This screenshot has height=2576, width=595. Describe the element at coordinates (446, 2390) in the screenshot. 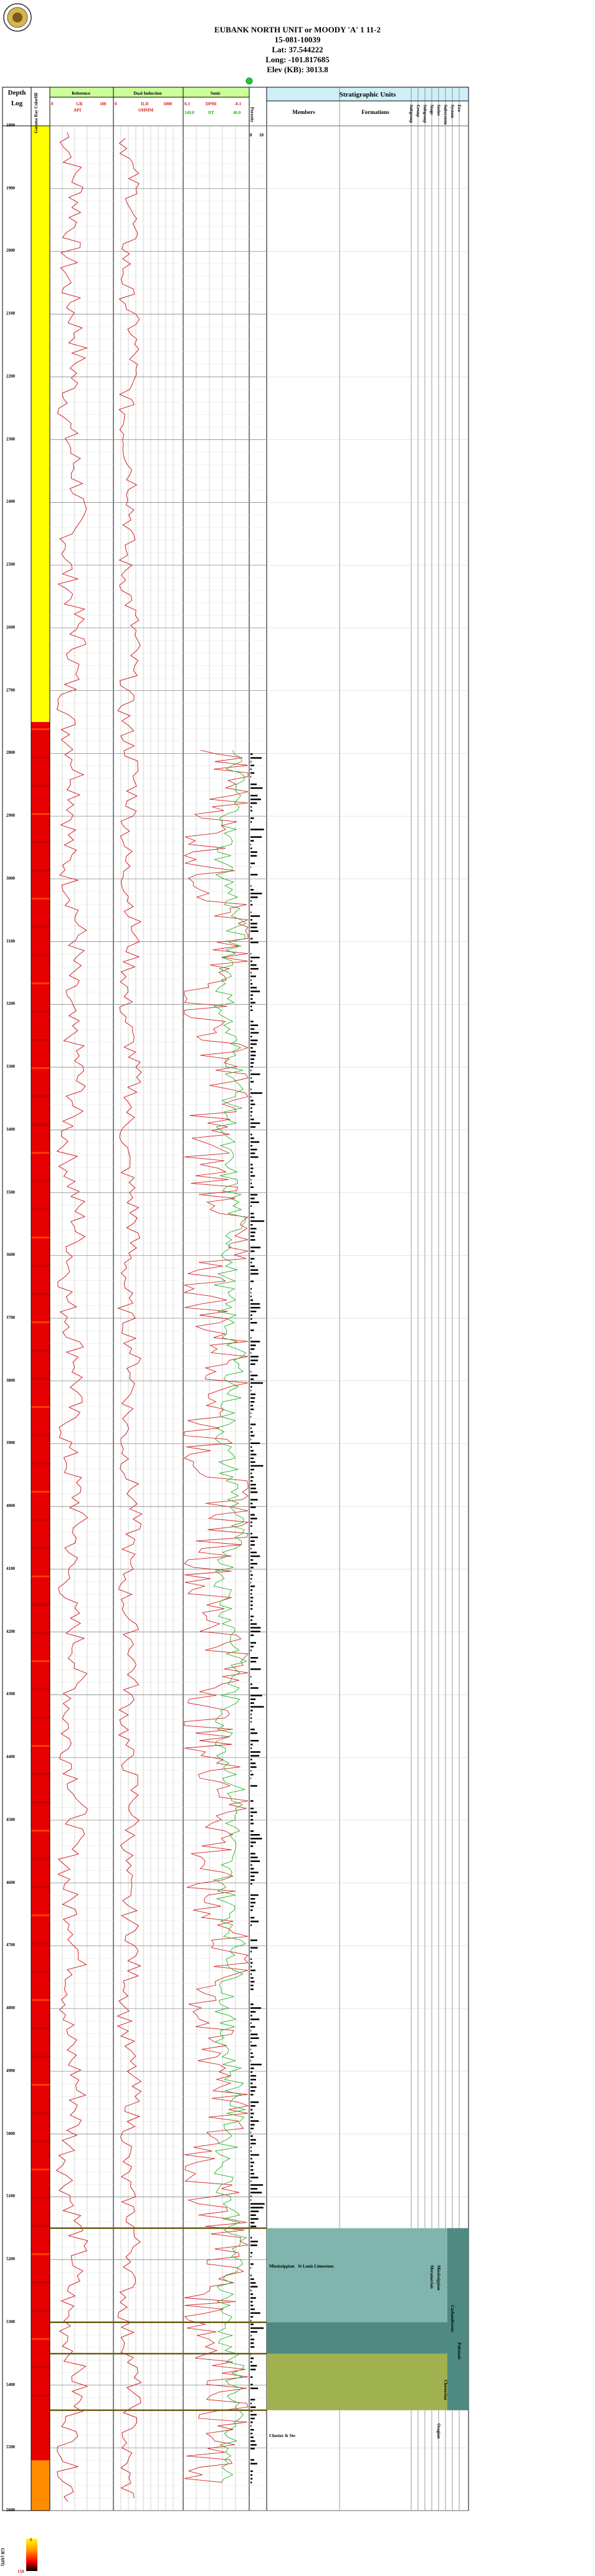

I see `strat-series-chesterian: Chesterian` at that location.